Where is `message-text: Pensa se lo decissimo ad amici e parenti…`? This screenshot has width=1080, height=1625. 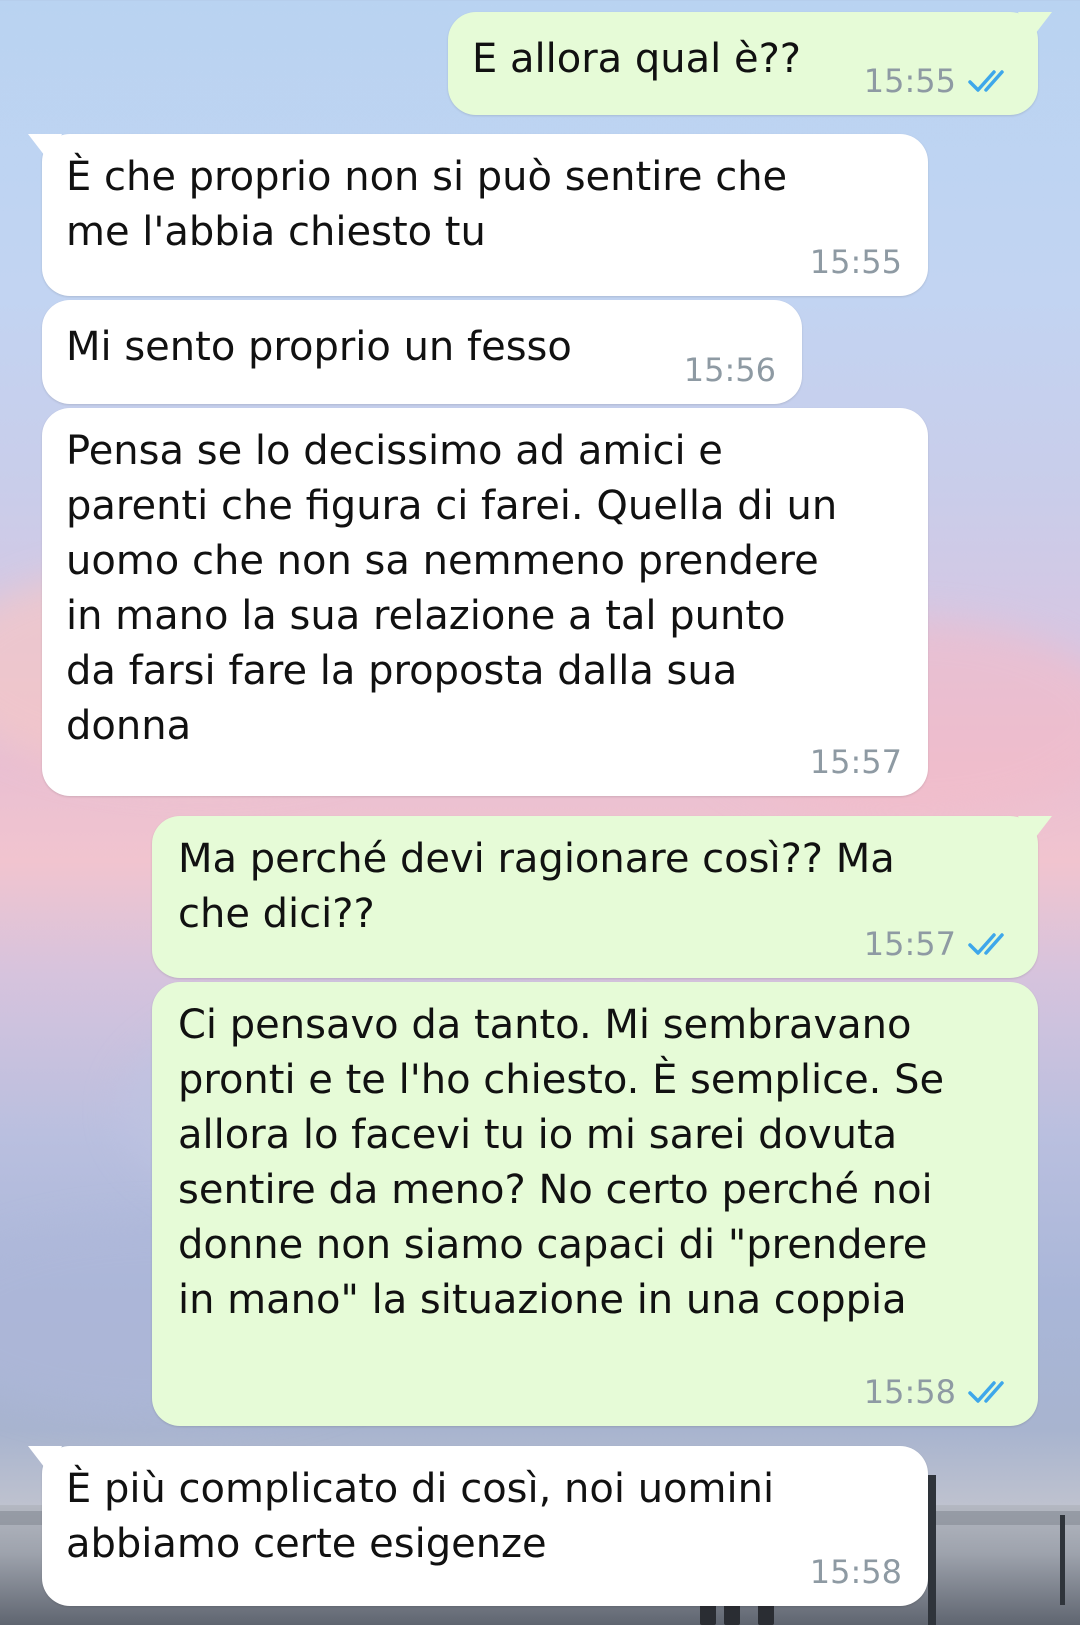 message-text: Pensa se lo decissimo ad amici e parenti… is located at coordinates (452, 588).